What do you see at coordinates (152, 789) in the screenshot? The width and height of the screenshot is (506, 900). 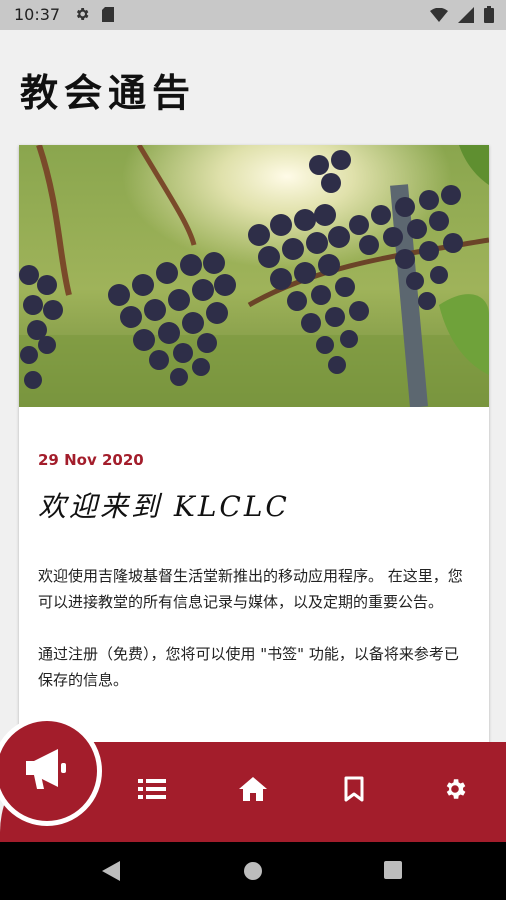 I see `list-icon` at bounding box center [152, 789].